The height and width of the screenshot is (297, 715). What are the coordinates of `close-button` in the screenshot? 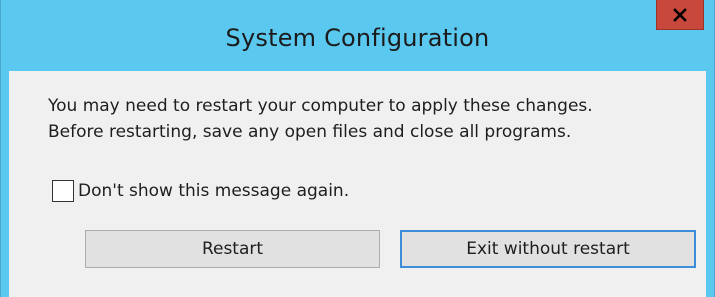 It's located at (680, 15).